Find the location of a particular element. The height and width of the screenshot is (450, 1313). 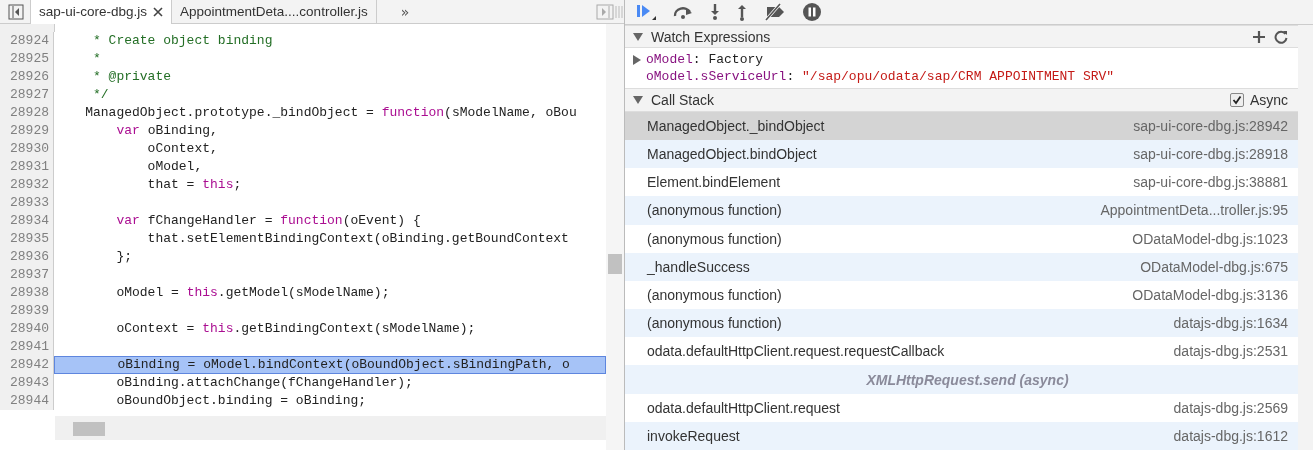

watch-expression: oModel.sServiceUrl: "/sap/opu/odata/sap/CRM APPOINTMENT SRV" is located at coordinates (880, 77).